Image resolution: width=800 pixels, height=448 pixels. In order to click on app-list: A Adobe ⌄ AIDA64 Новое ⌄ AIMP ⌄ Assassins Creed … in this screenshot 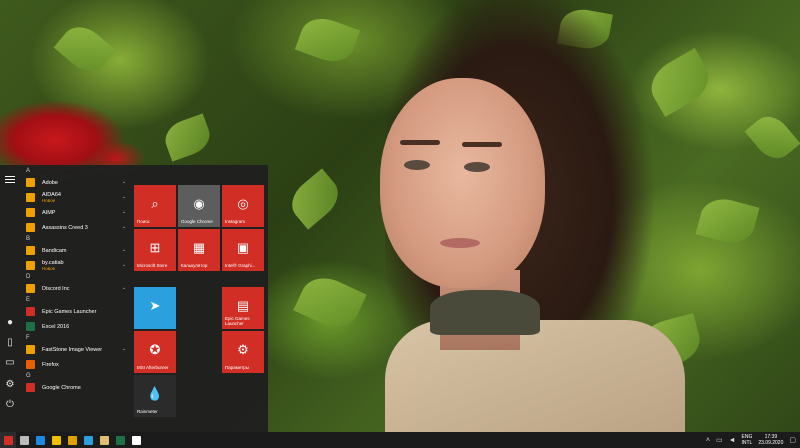, I will do `click(76, 300)`.